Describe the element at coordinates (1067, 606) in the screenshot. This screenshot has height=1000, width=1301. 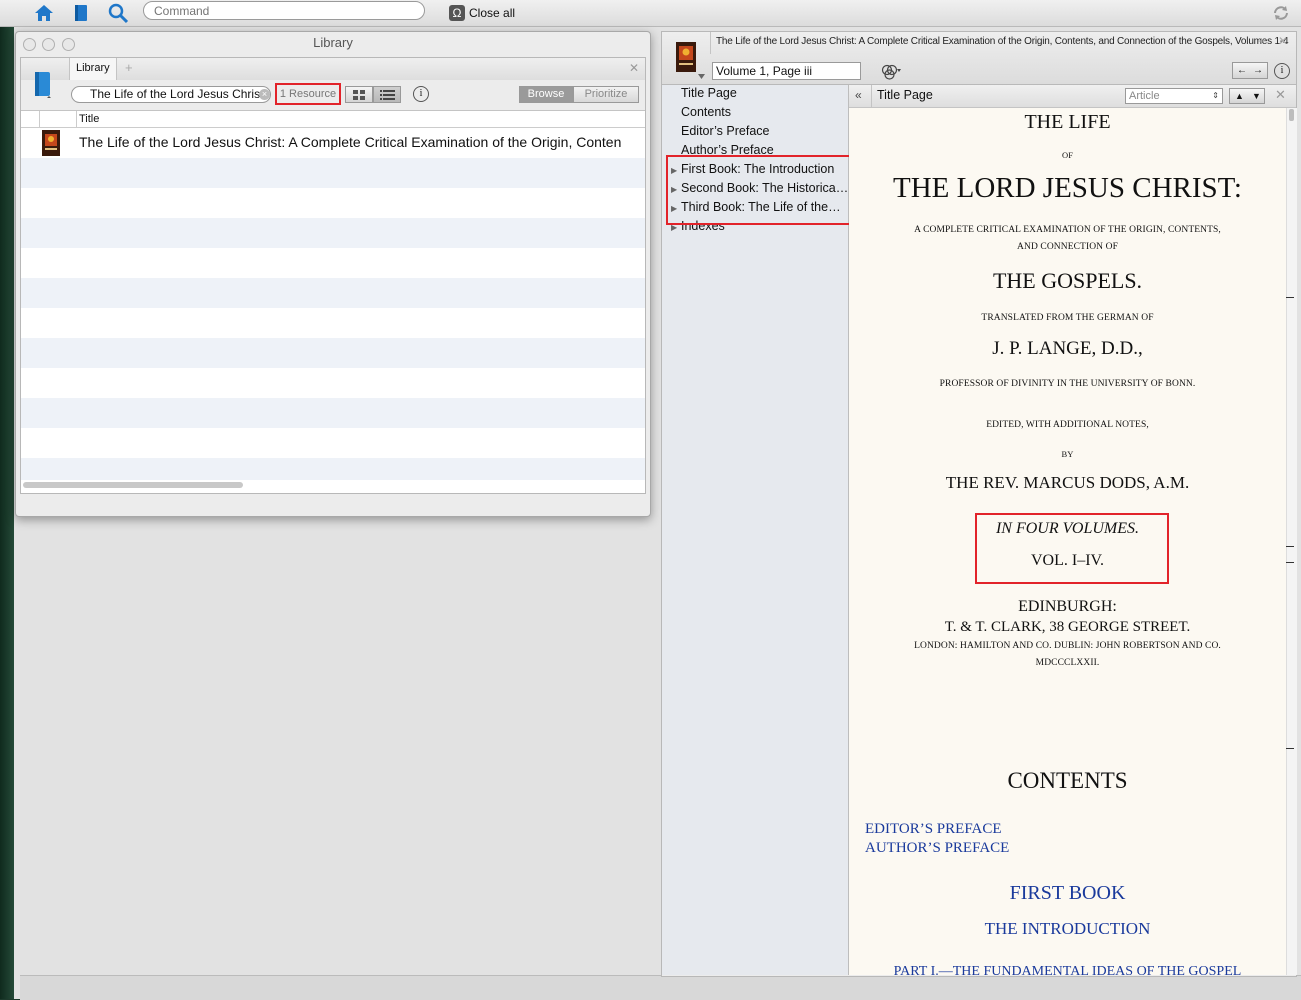
I see `publisher-line: EDINBURGH:` at that location.